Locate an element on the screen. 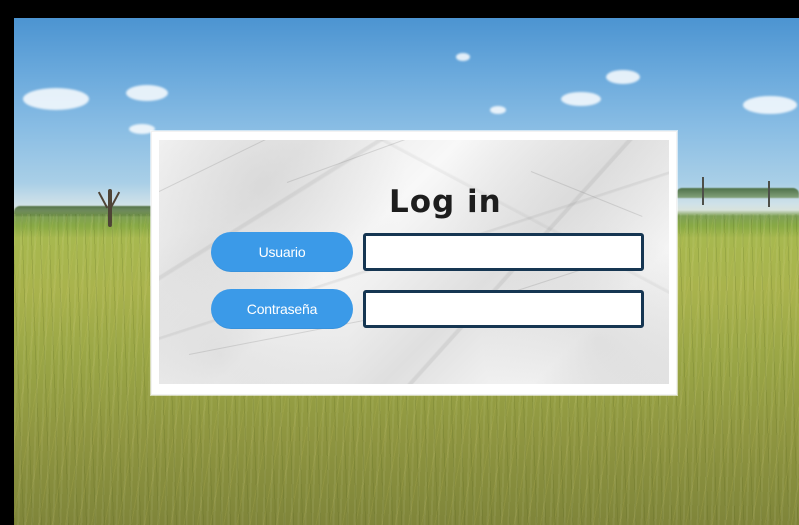 The height and width of the screenshot is (525, 799). username-input is located at coordinates (503, 252).